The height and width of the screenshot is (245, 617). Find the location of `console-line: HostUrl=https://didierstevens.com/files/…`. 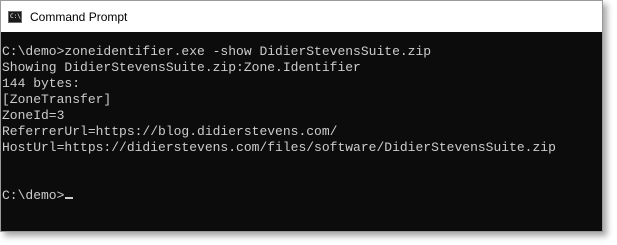

console-line: HostUrl=https://didierstevens.com/files/… is located at coordinates (279, 147).